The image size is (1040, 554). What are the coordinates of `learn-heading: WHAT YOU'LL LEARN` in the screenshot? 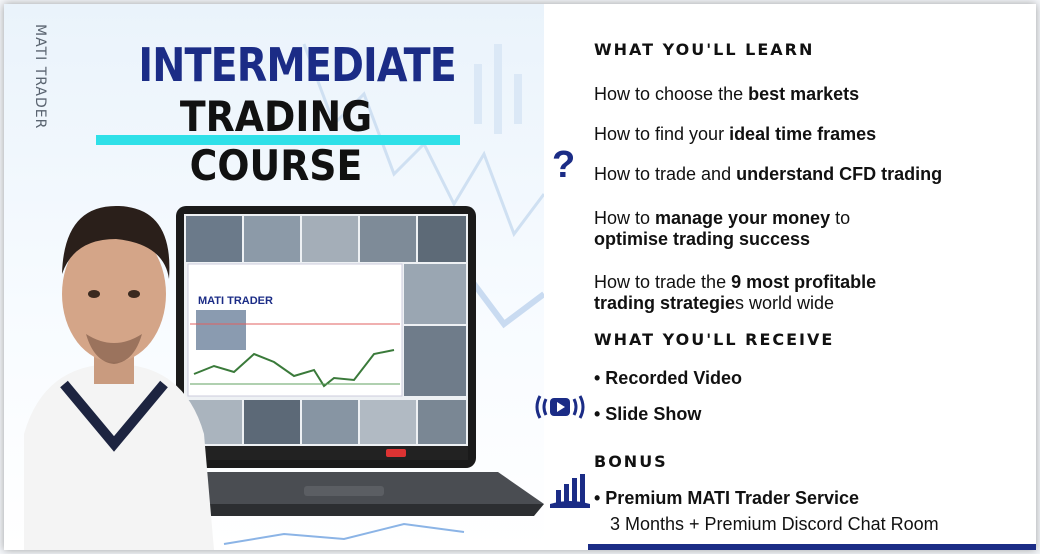 It's located at (704, 49).